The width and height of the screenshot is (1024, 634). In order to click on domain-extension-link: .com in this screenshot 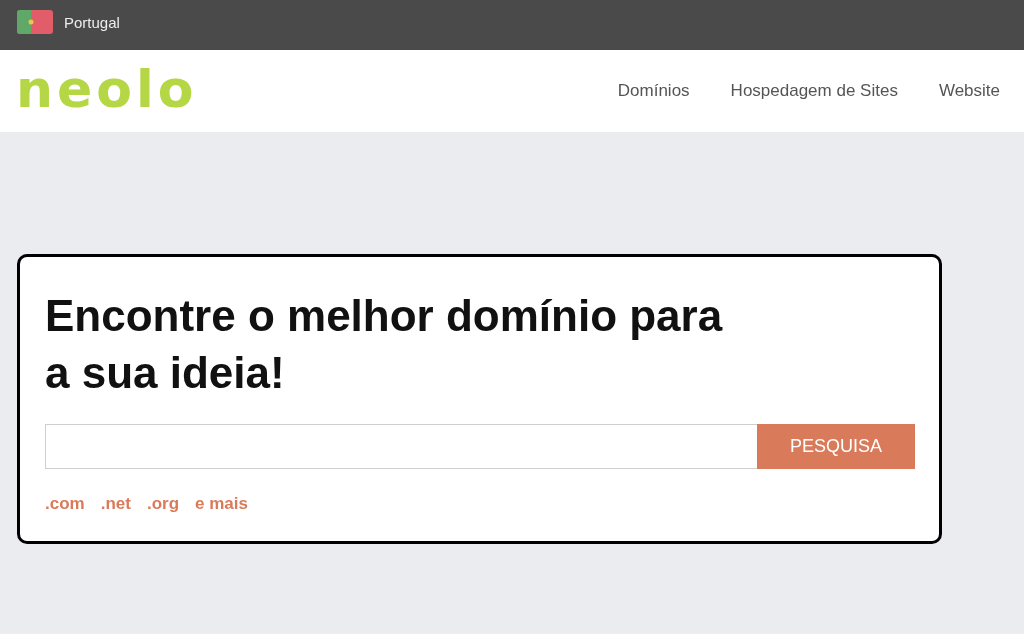, I will do `click(65, 504)`.